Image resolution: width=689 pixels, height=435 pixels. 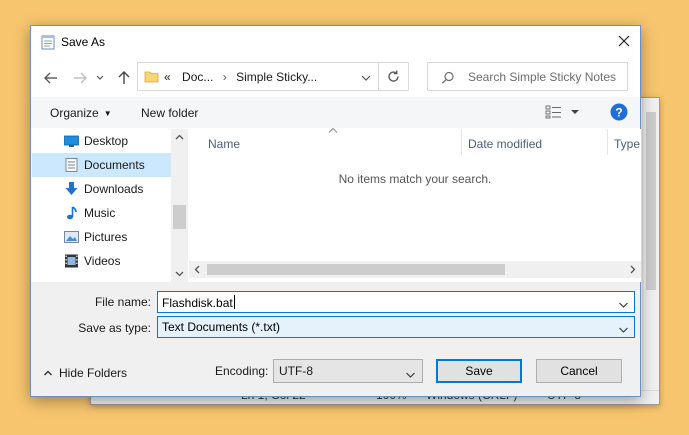 I want to click on help-icon: ?, so click(x=619, y=112).